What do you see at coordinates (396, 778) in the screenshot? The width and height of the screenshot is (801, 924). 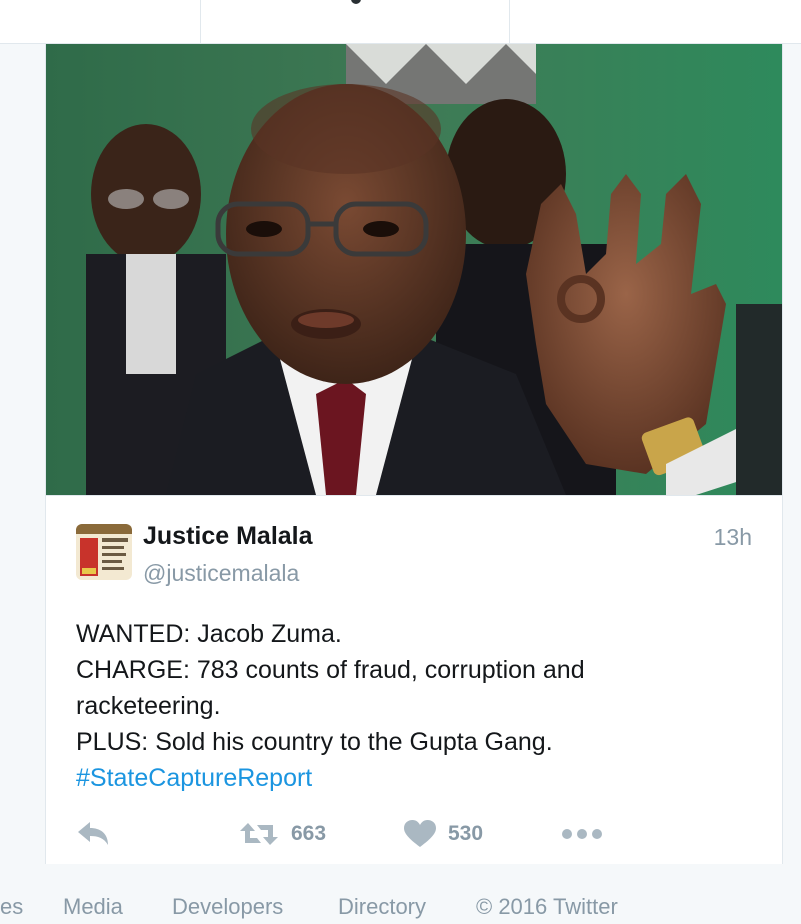 I see `hashtag-link: #StateCaptureReport` at bounding box center [396, 778].